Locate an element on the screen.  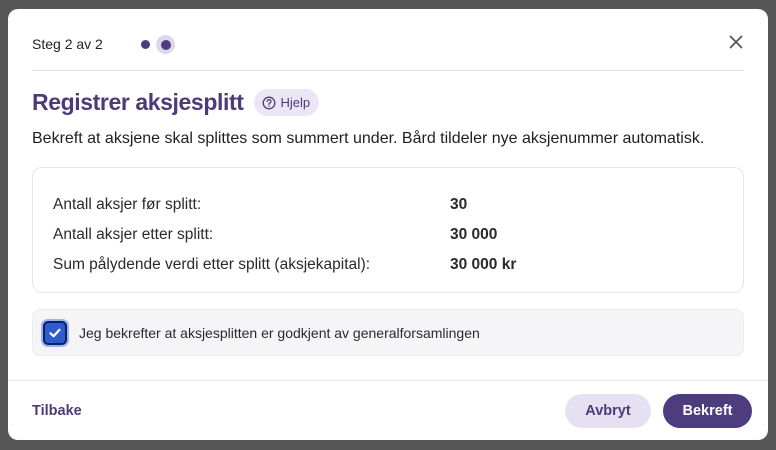
check-icon is located at coordinates (55, 332).